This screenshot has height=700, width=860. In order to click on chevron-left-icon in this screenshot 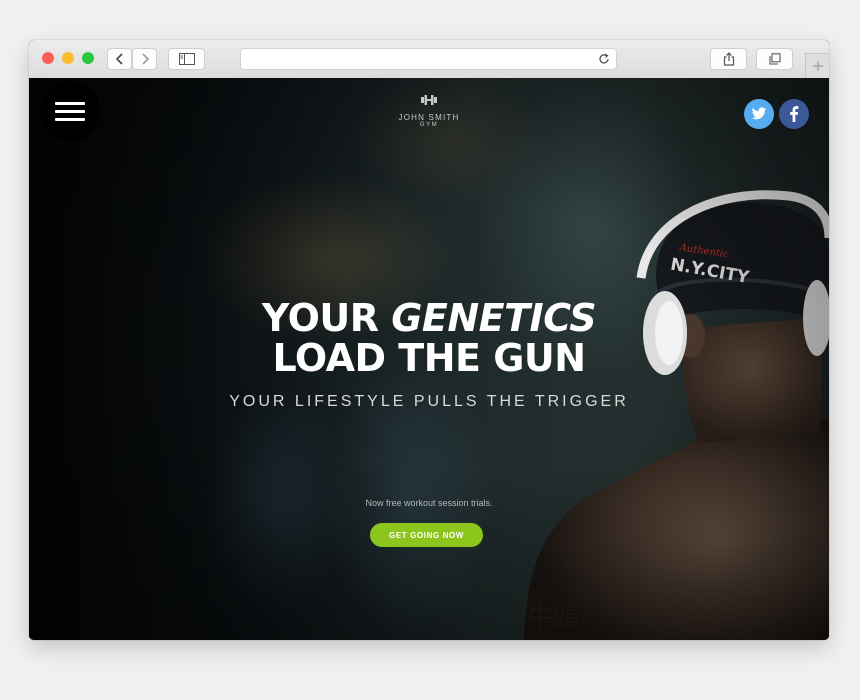, I will do `click(119, 59)`.